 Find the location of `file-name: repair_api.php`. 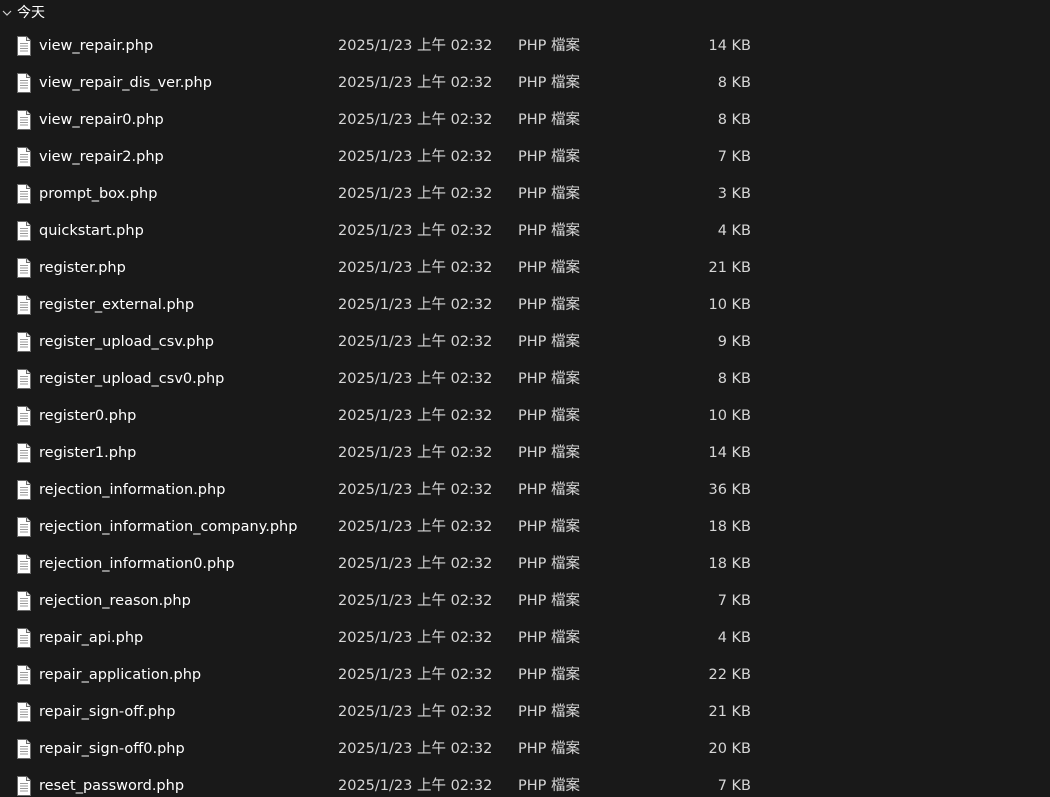

file-name: repair_api.php is located at coordinates (91, 638).